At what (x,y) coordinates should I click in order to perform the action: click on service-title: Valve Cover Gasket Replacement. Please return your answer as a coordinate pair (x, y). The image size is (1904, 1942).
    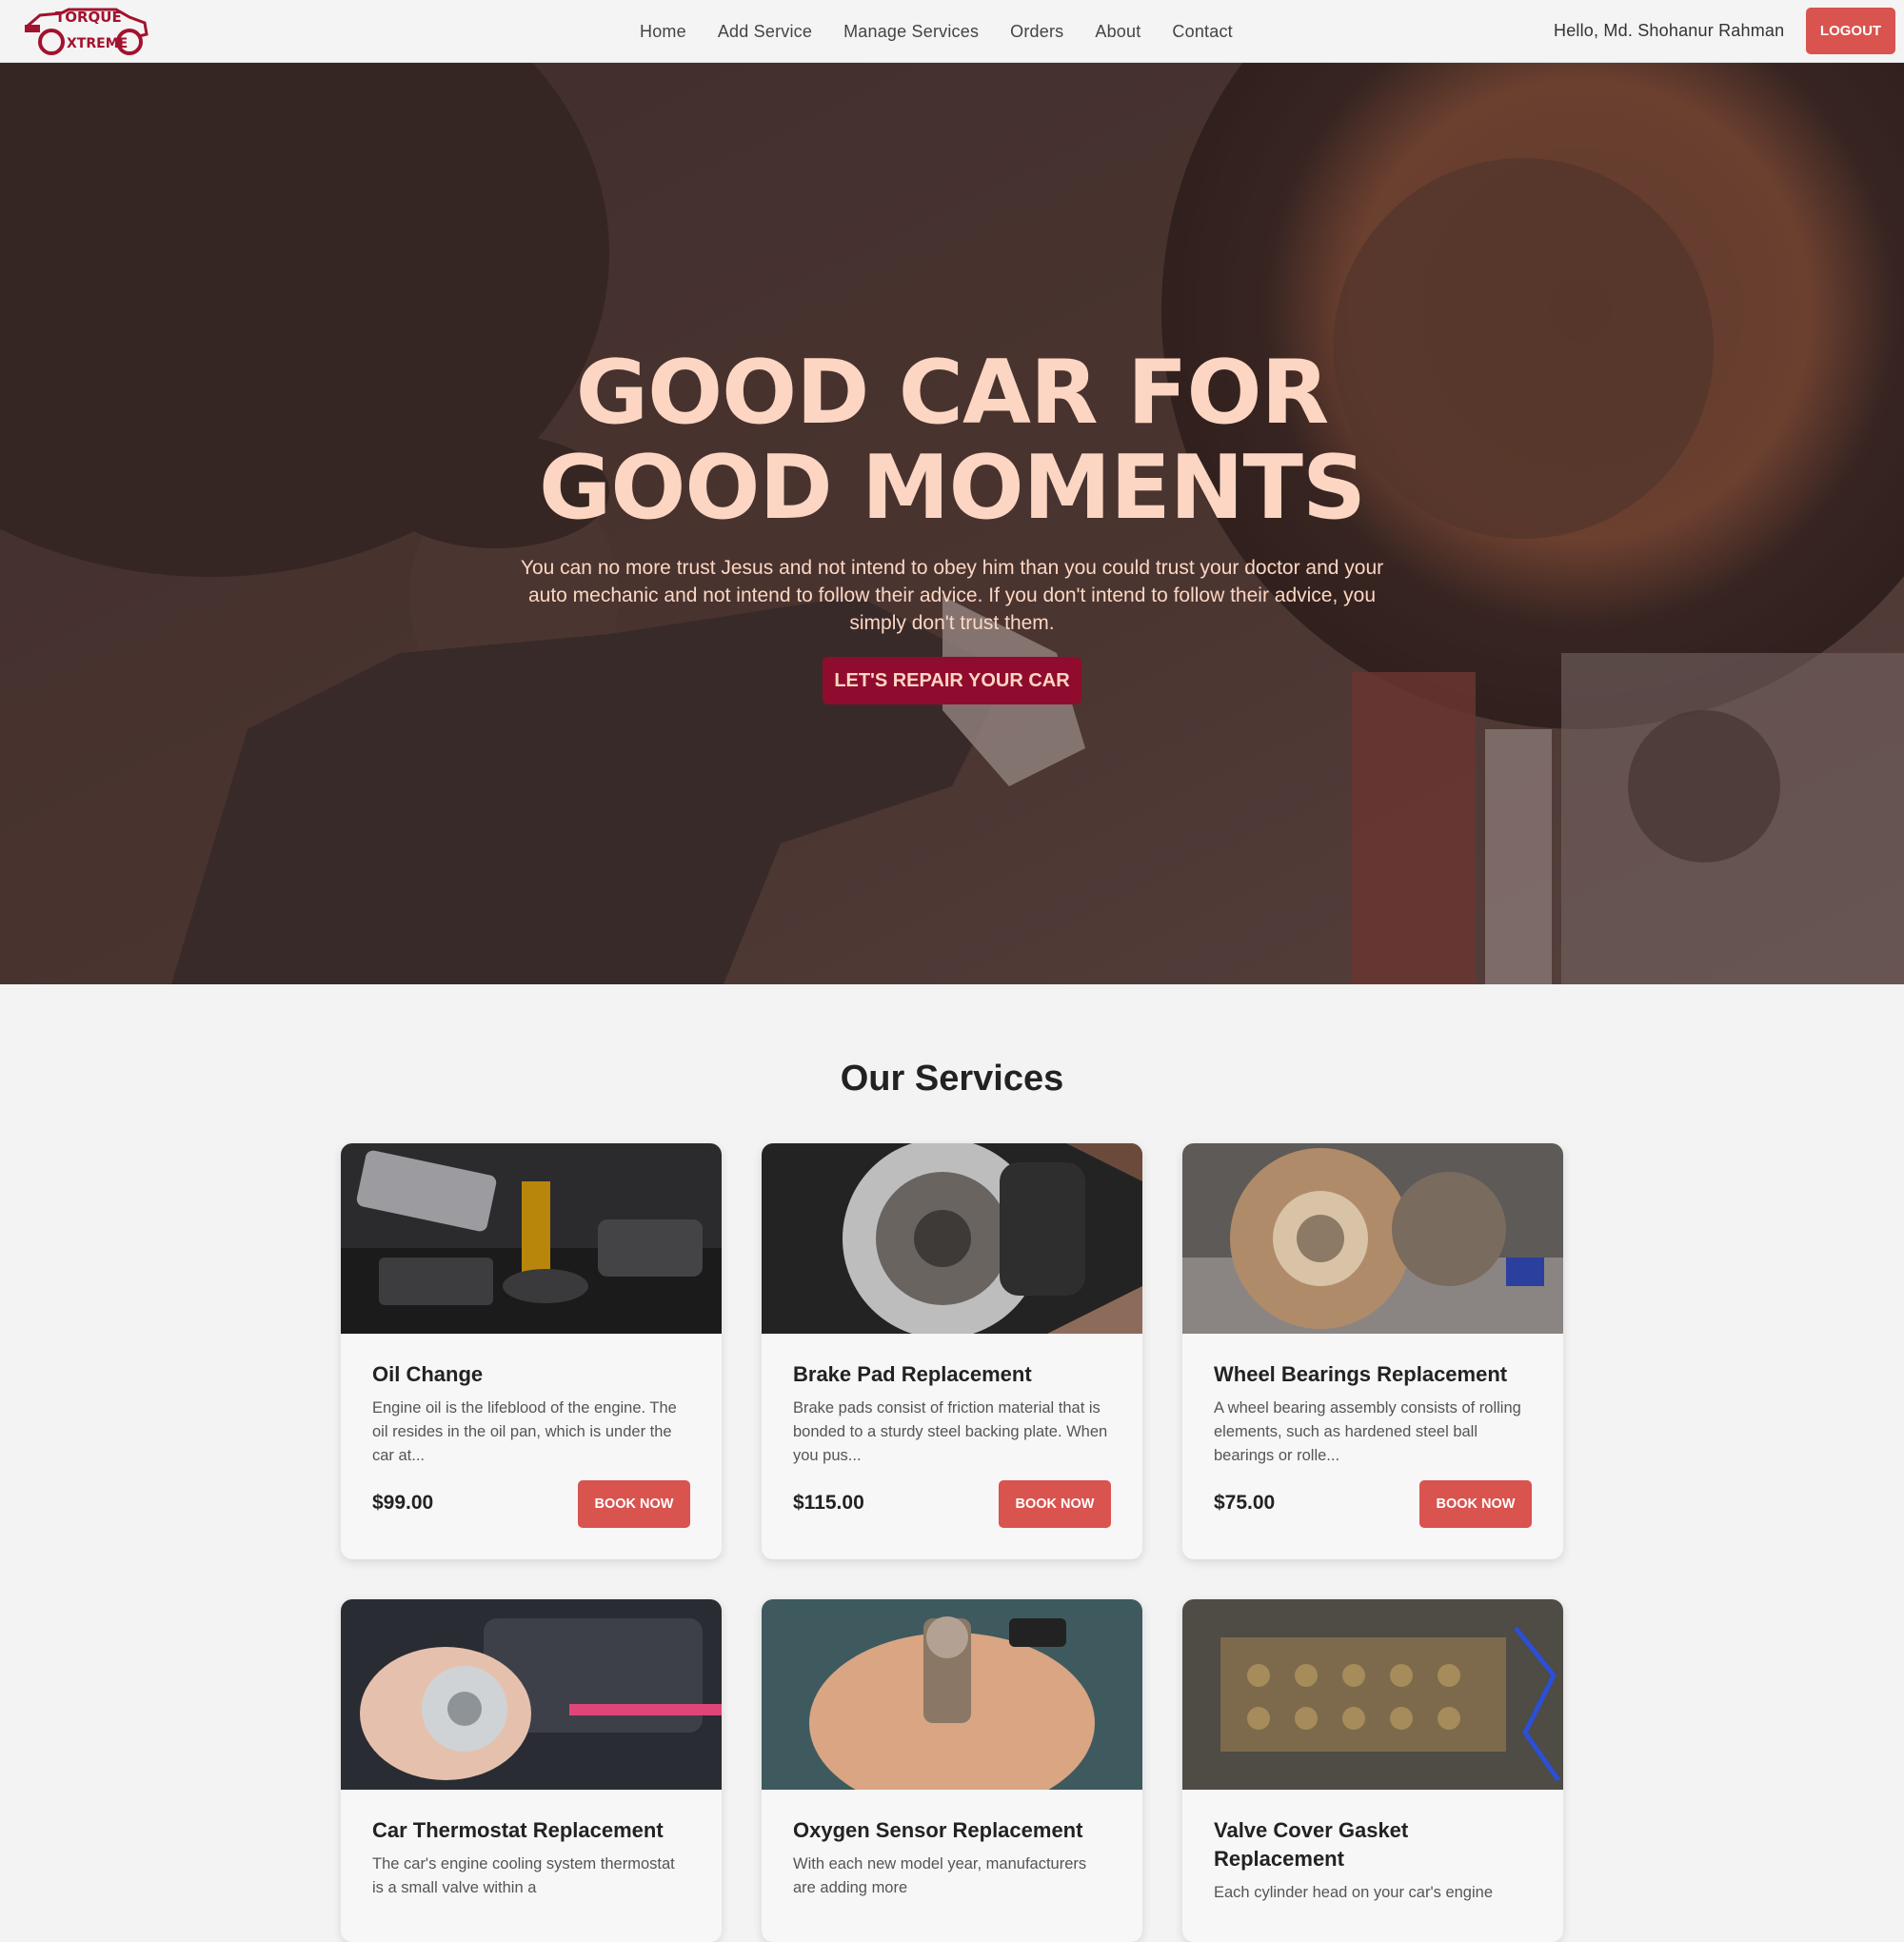
    Looking at the image, I should click on (1311, 1844).